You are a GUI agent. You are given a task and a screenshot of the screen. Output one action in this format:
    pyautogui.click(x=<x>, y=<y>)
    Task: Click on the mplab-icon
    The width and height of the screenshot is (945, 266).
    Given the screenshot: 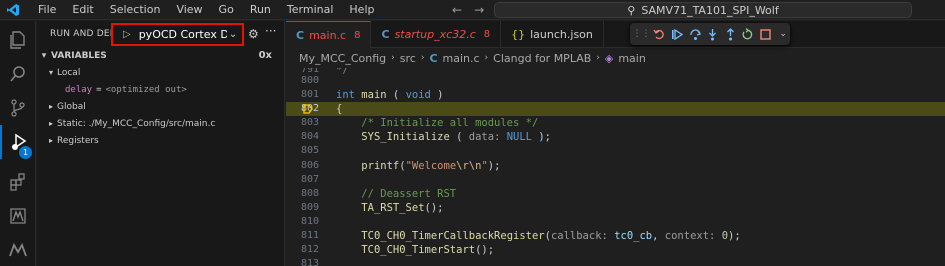 What is the action you would take?
    pyautogui.click(x=18, y=216)
    